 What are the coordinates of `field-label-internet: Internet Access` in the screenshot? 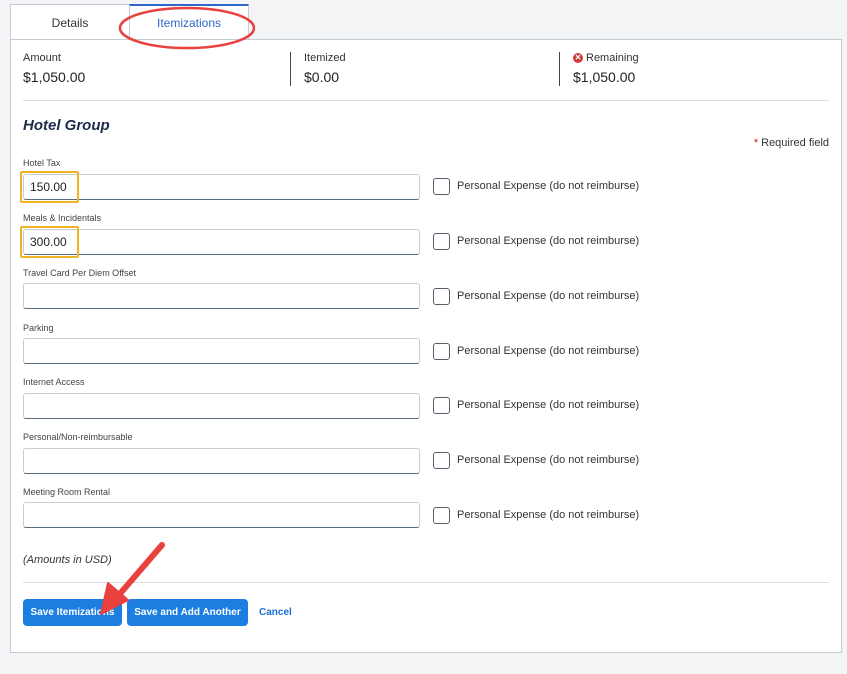 It's located at (54, 382).